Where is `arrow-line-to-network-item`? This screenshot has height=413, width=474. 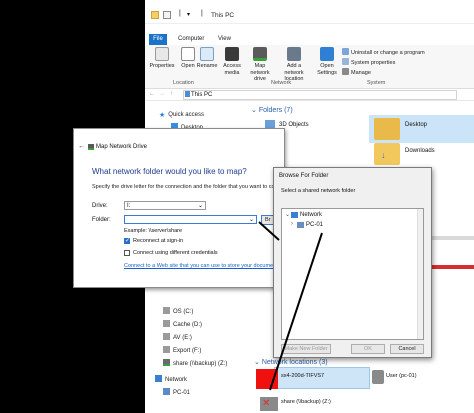
arrow-line-to-network-item is located at coordinates (296, 311).